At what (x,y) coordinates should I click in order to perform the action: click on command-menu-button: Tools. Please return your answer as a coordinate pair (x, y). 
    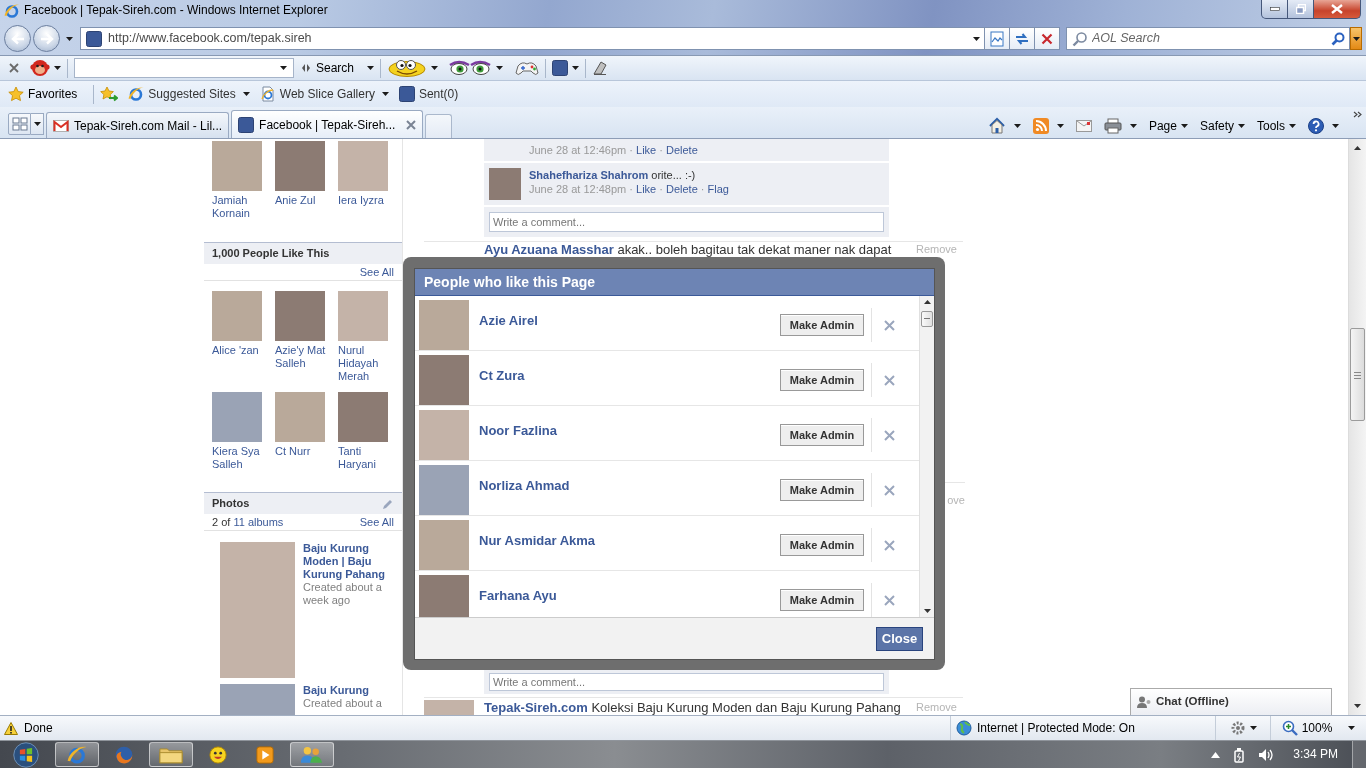
    Looking at the image, I should click on (1276, 125).